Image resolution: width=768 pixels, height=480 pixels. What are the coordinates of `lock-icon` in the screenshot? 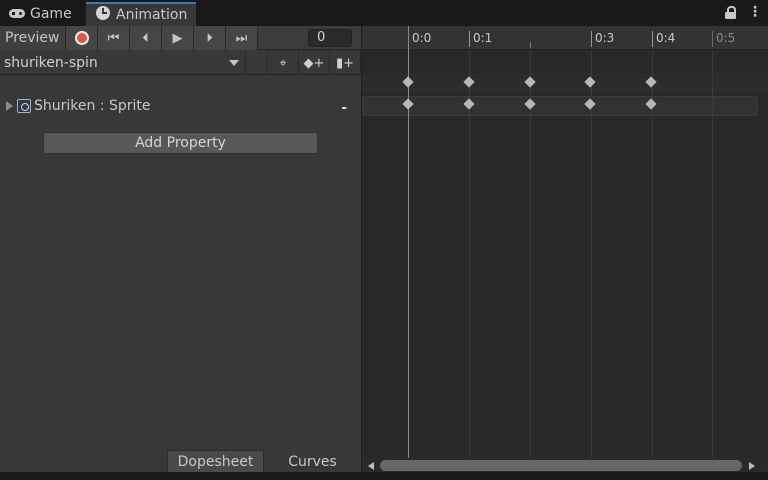 It's located at (730, 12).